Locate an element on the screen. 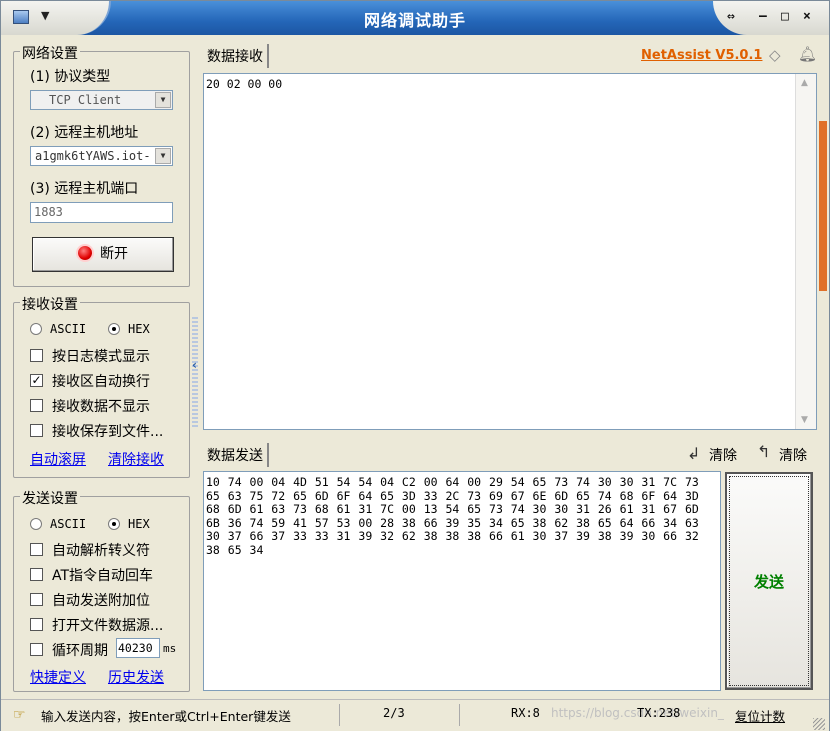 This screenshot has width=830, height=731. host-select: a1gmk6tYAWS.iot- ▼ is located at coordinates (101, 156).